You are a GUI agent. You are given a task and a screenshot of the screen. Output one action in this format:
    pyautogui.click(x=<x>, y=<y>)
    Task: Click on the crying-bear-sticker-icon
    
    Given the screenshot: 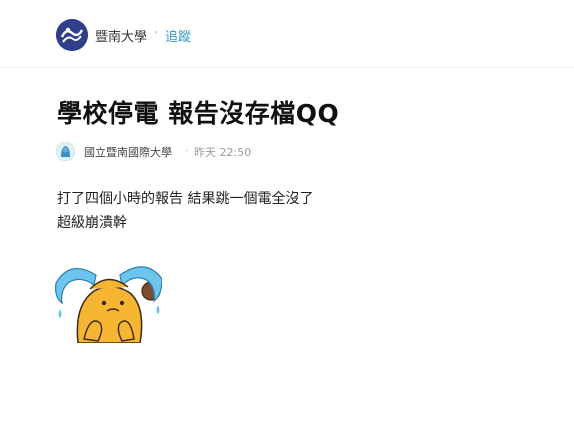 What is the action you would take?
    pyautogui.click(x=106, y=298)
    